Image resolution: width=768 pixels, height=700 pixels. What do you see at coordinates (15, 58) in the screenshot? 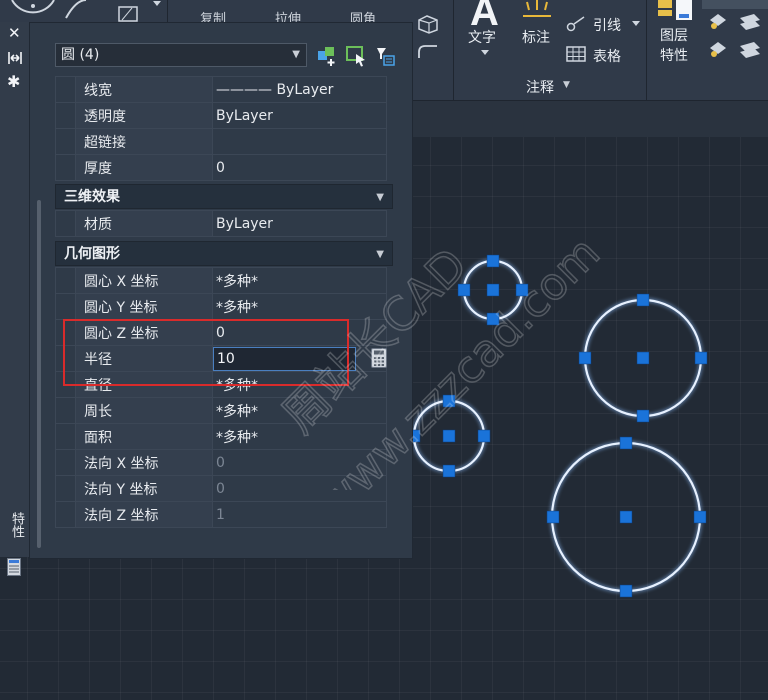
I see `auto-hide-icon` at bounding box center [15, 58].